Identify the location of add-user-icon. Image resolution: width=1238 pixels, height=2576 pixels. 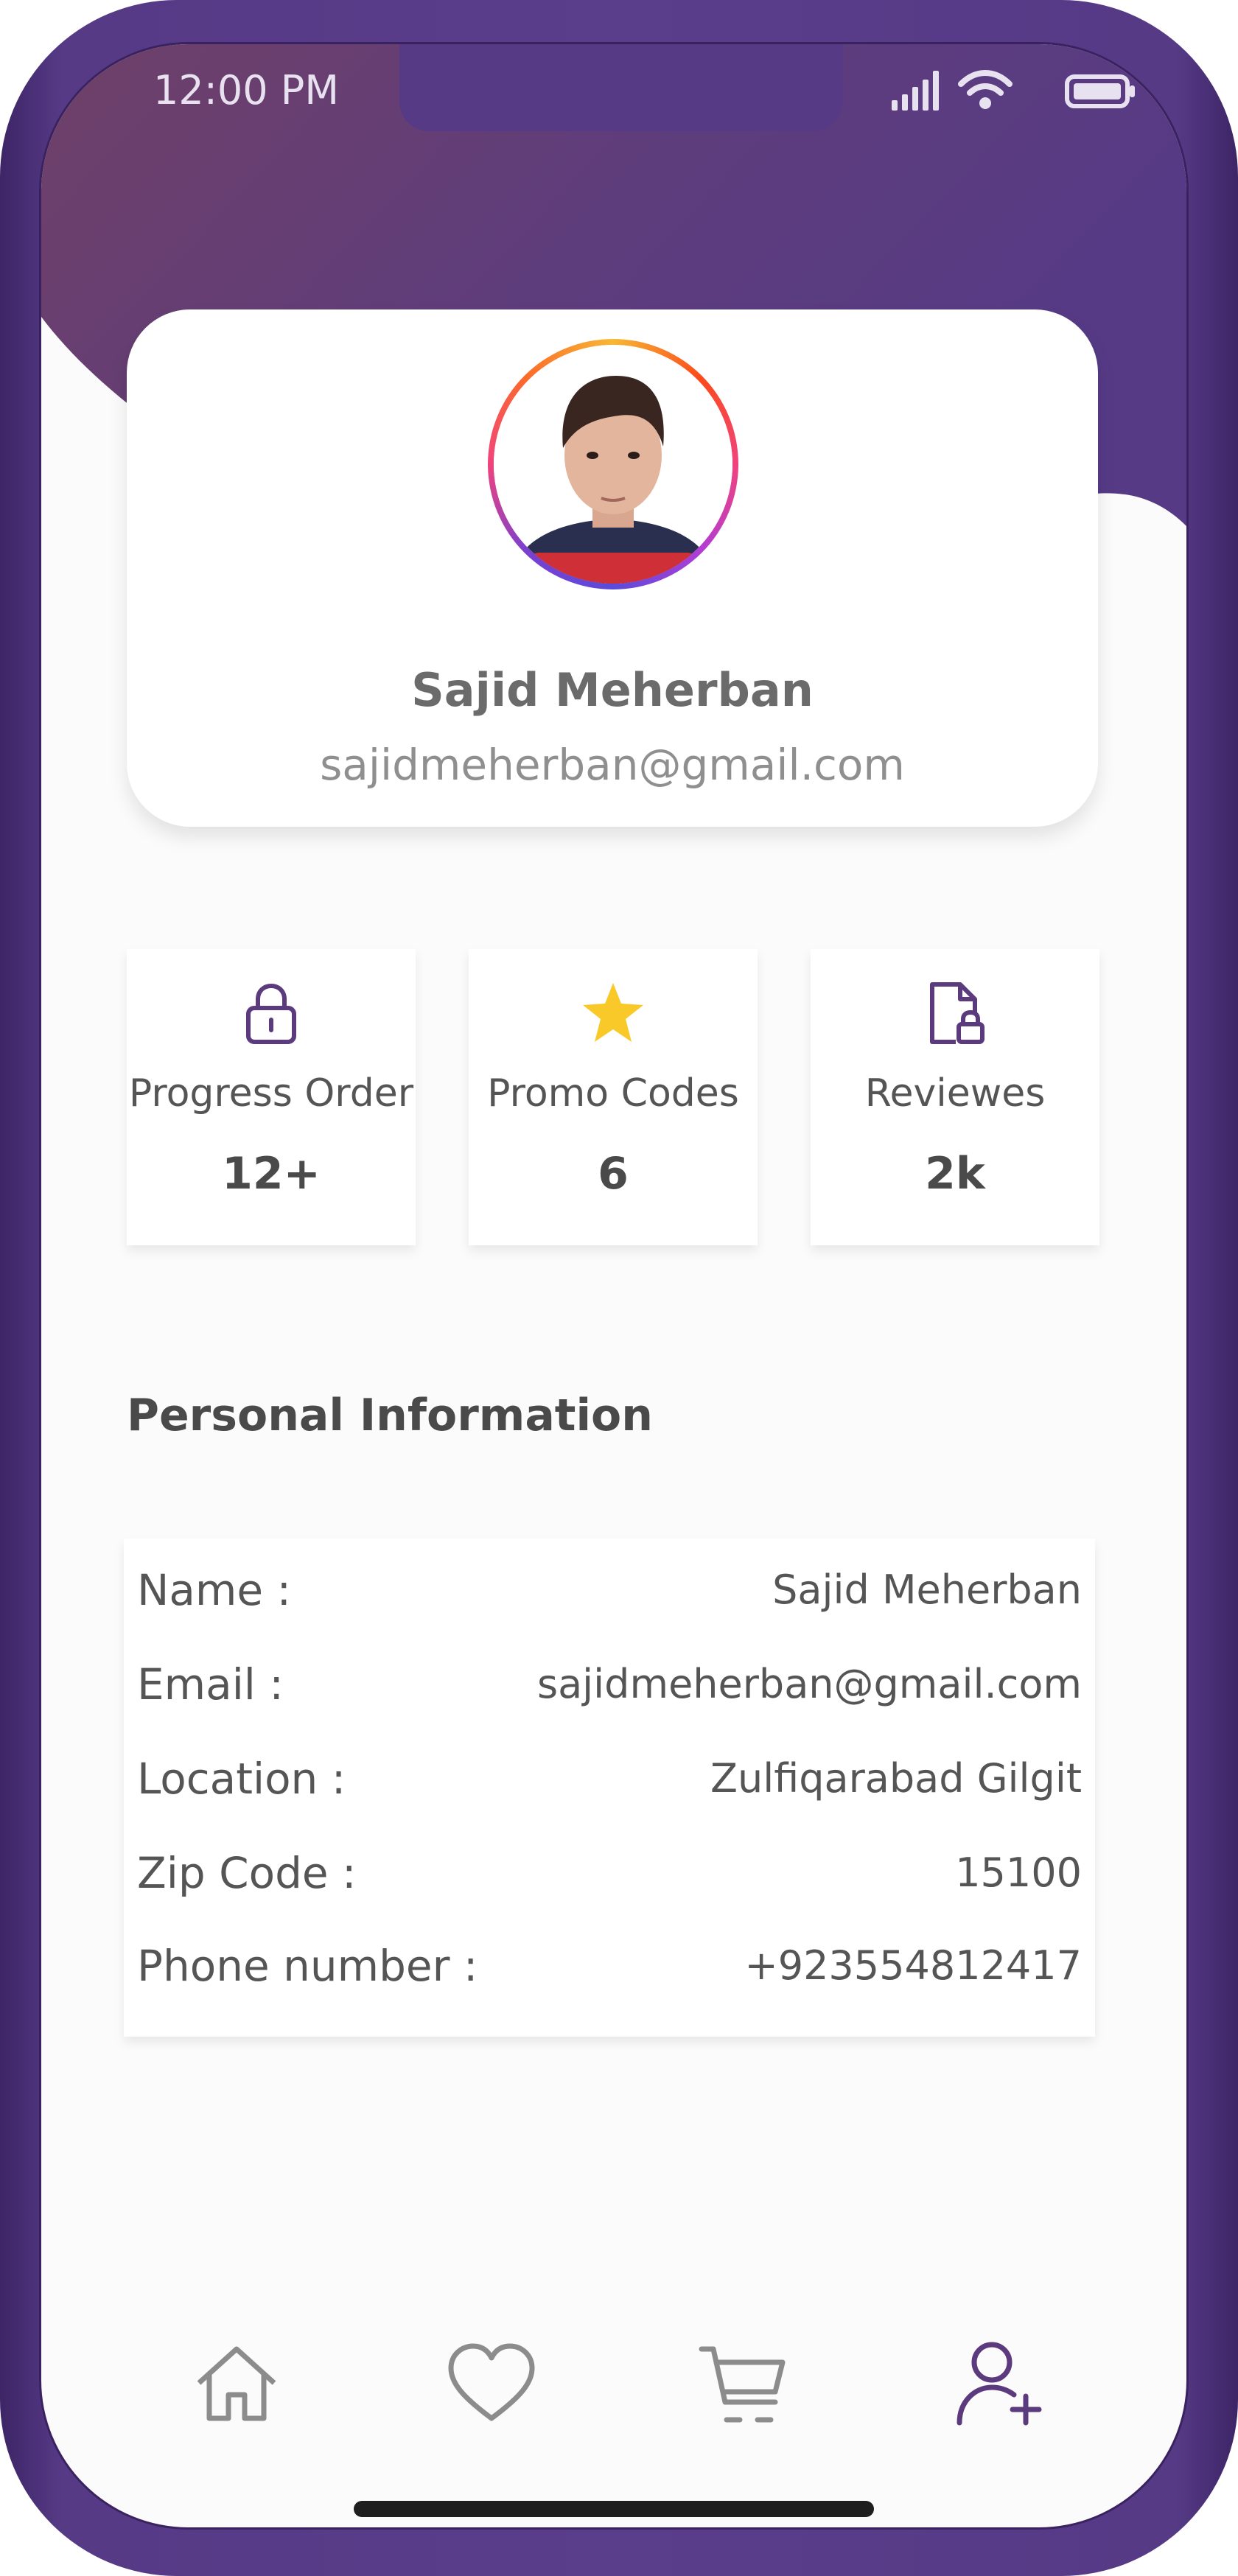
(999, 2384).